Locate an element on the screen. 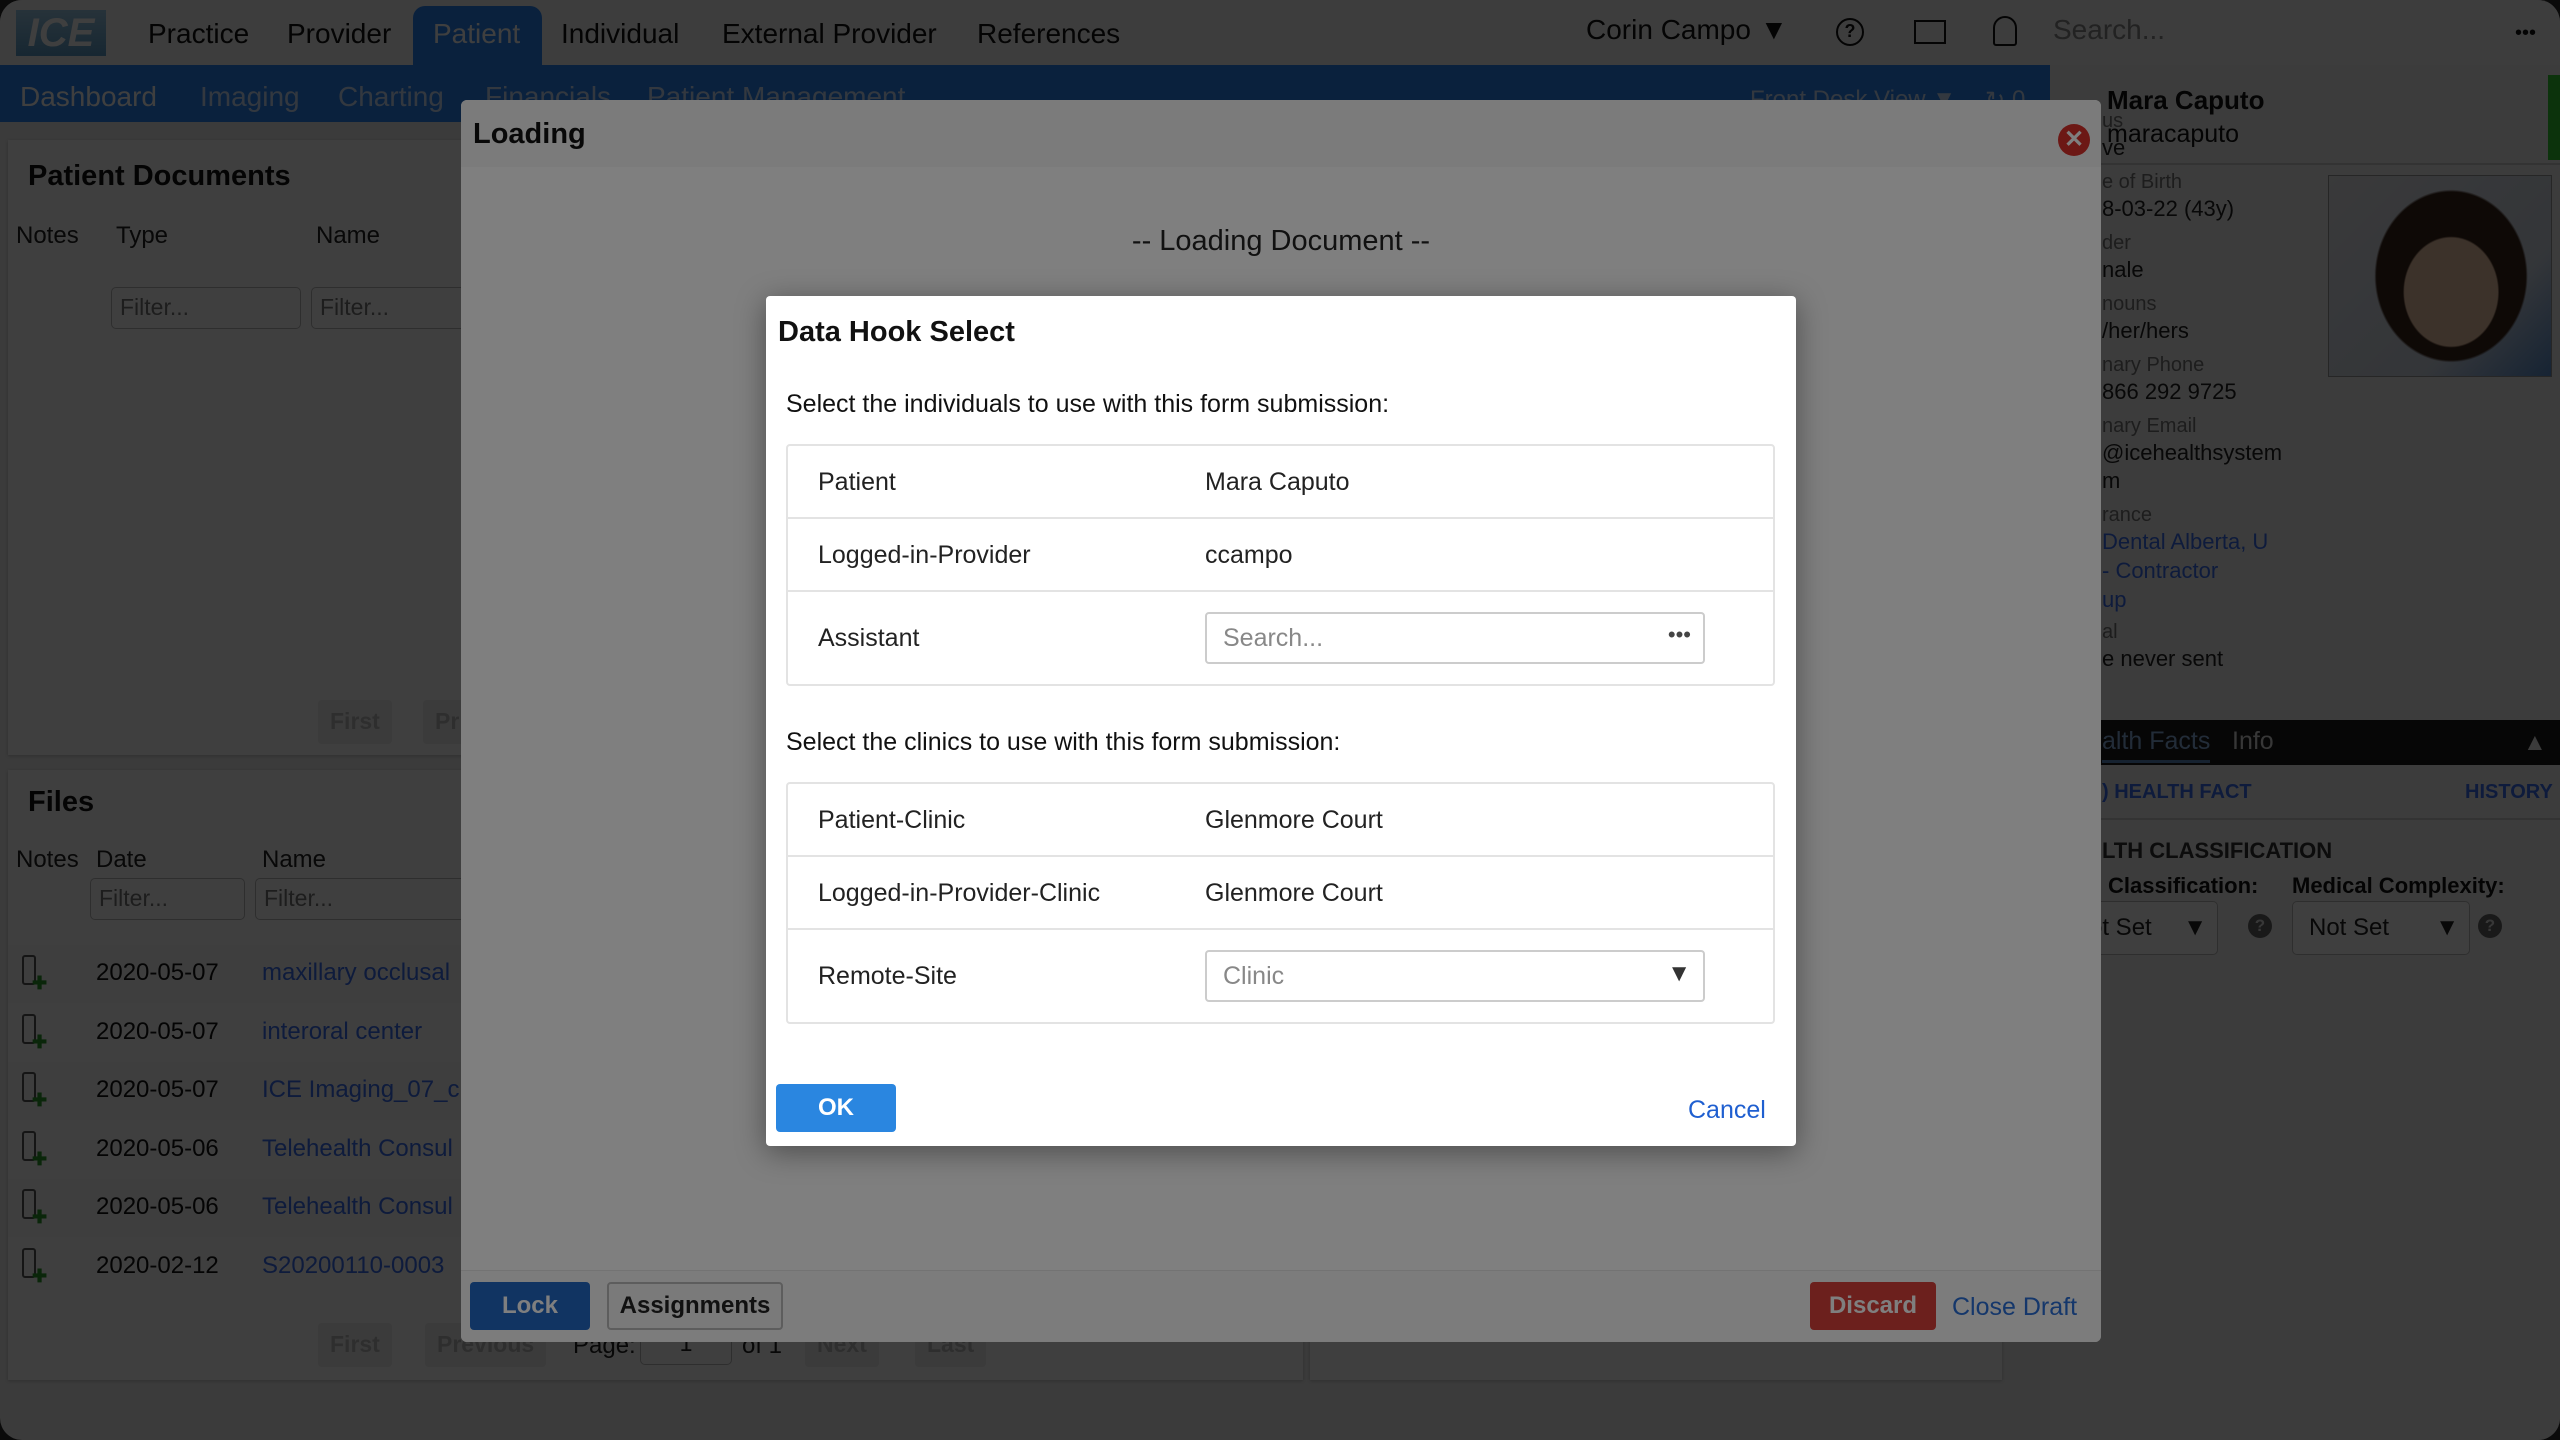  row-value: ccampo is located at coordinates (1249, 555).